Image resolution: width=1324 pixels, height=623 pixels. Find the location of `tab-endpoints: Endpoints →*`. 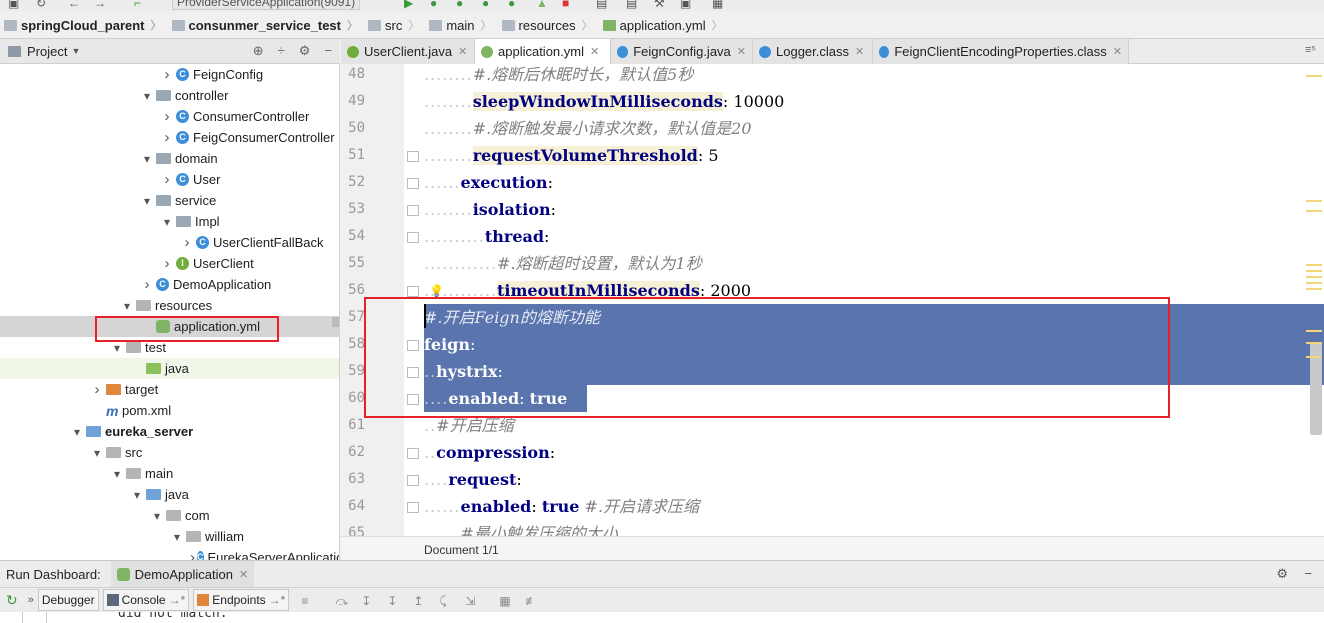

tab-endpoints: Endpoints →* is located at coordinates (241, 600).